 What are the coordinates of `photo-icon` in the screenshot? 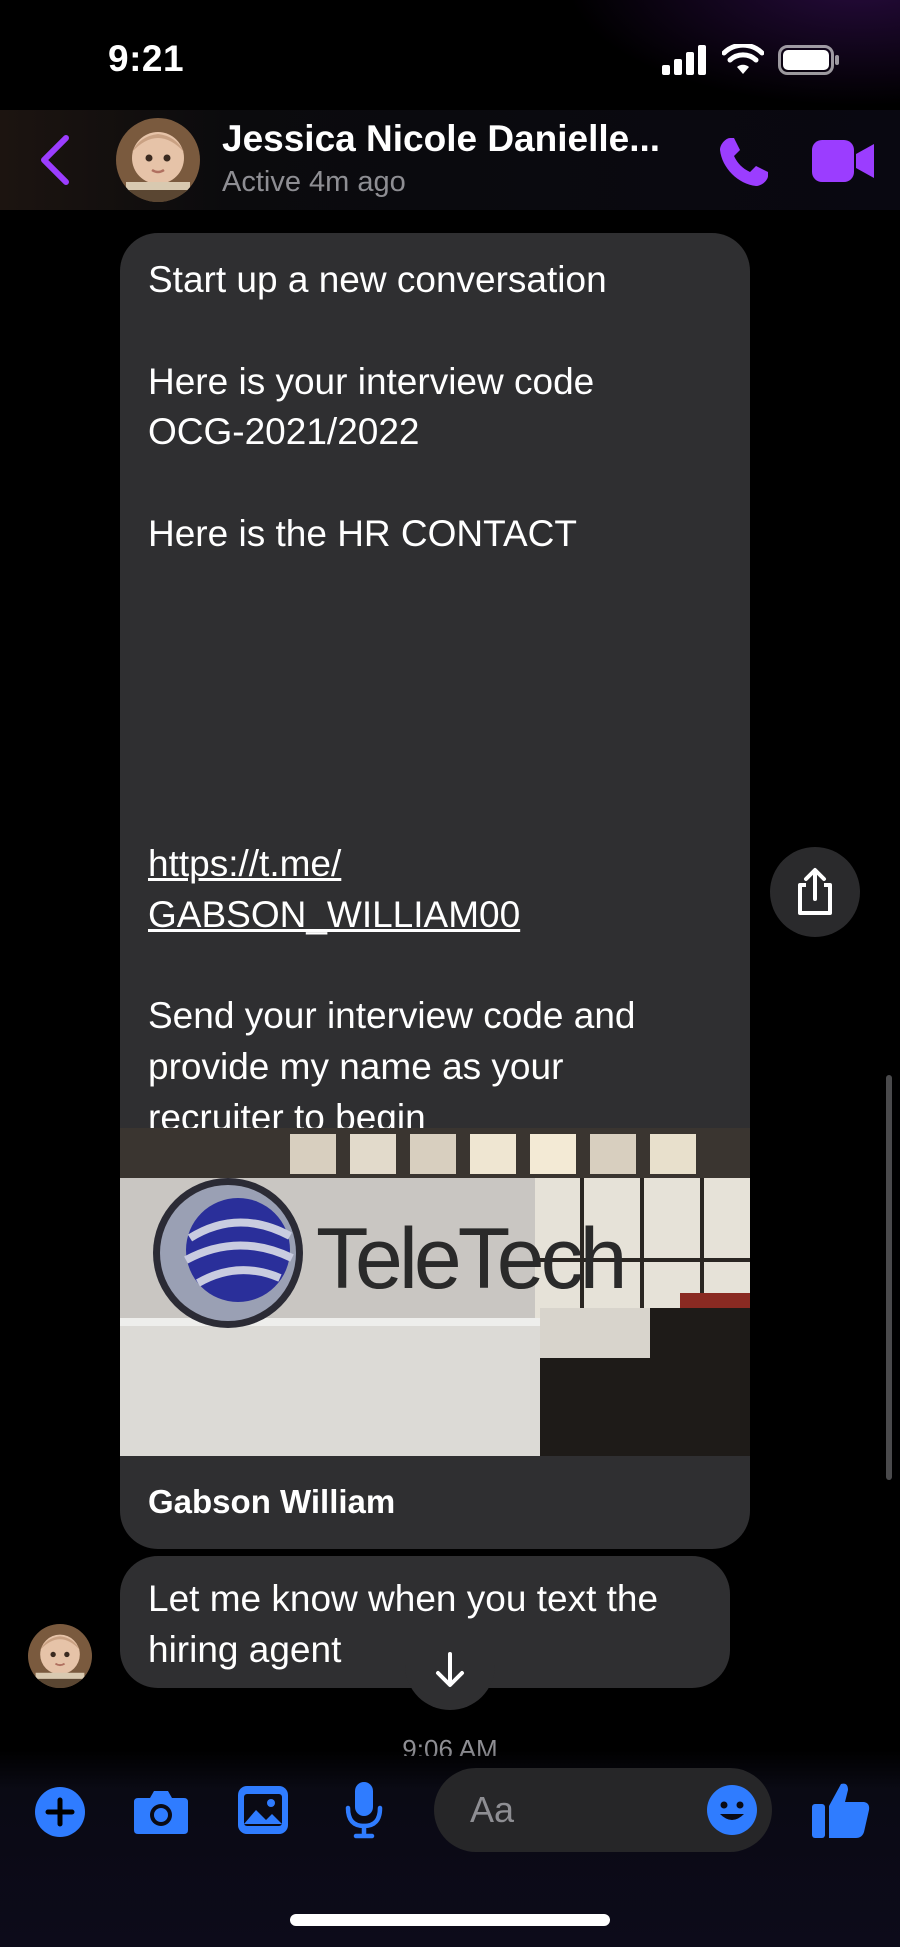 It's located at (263, 1810).